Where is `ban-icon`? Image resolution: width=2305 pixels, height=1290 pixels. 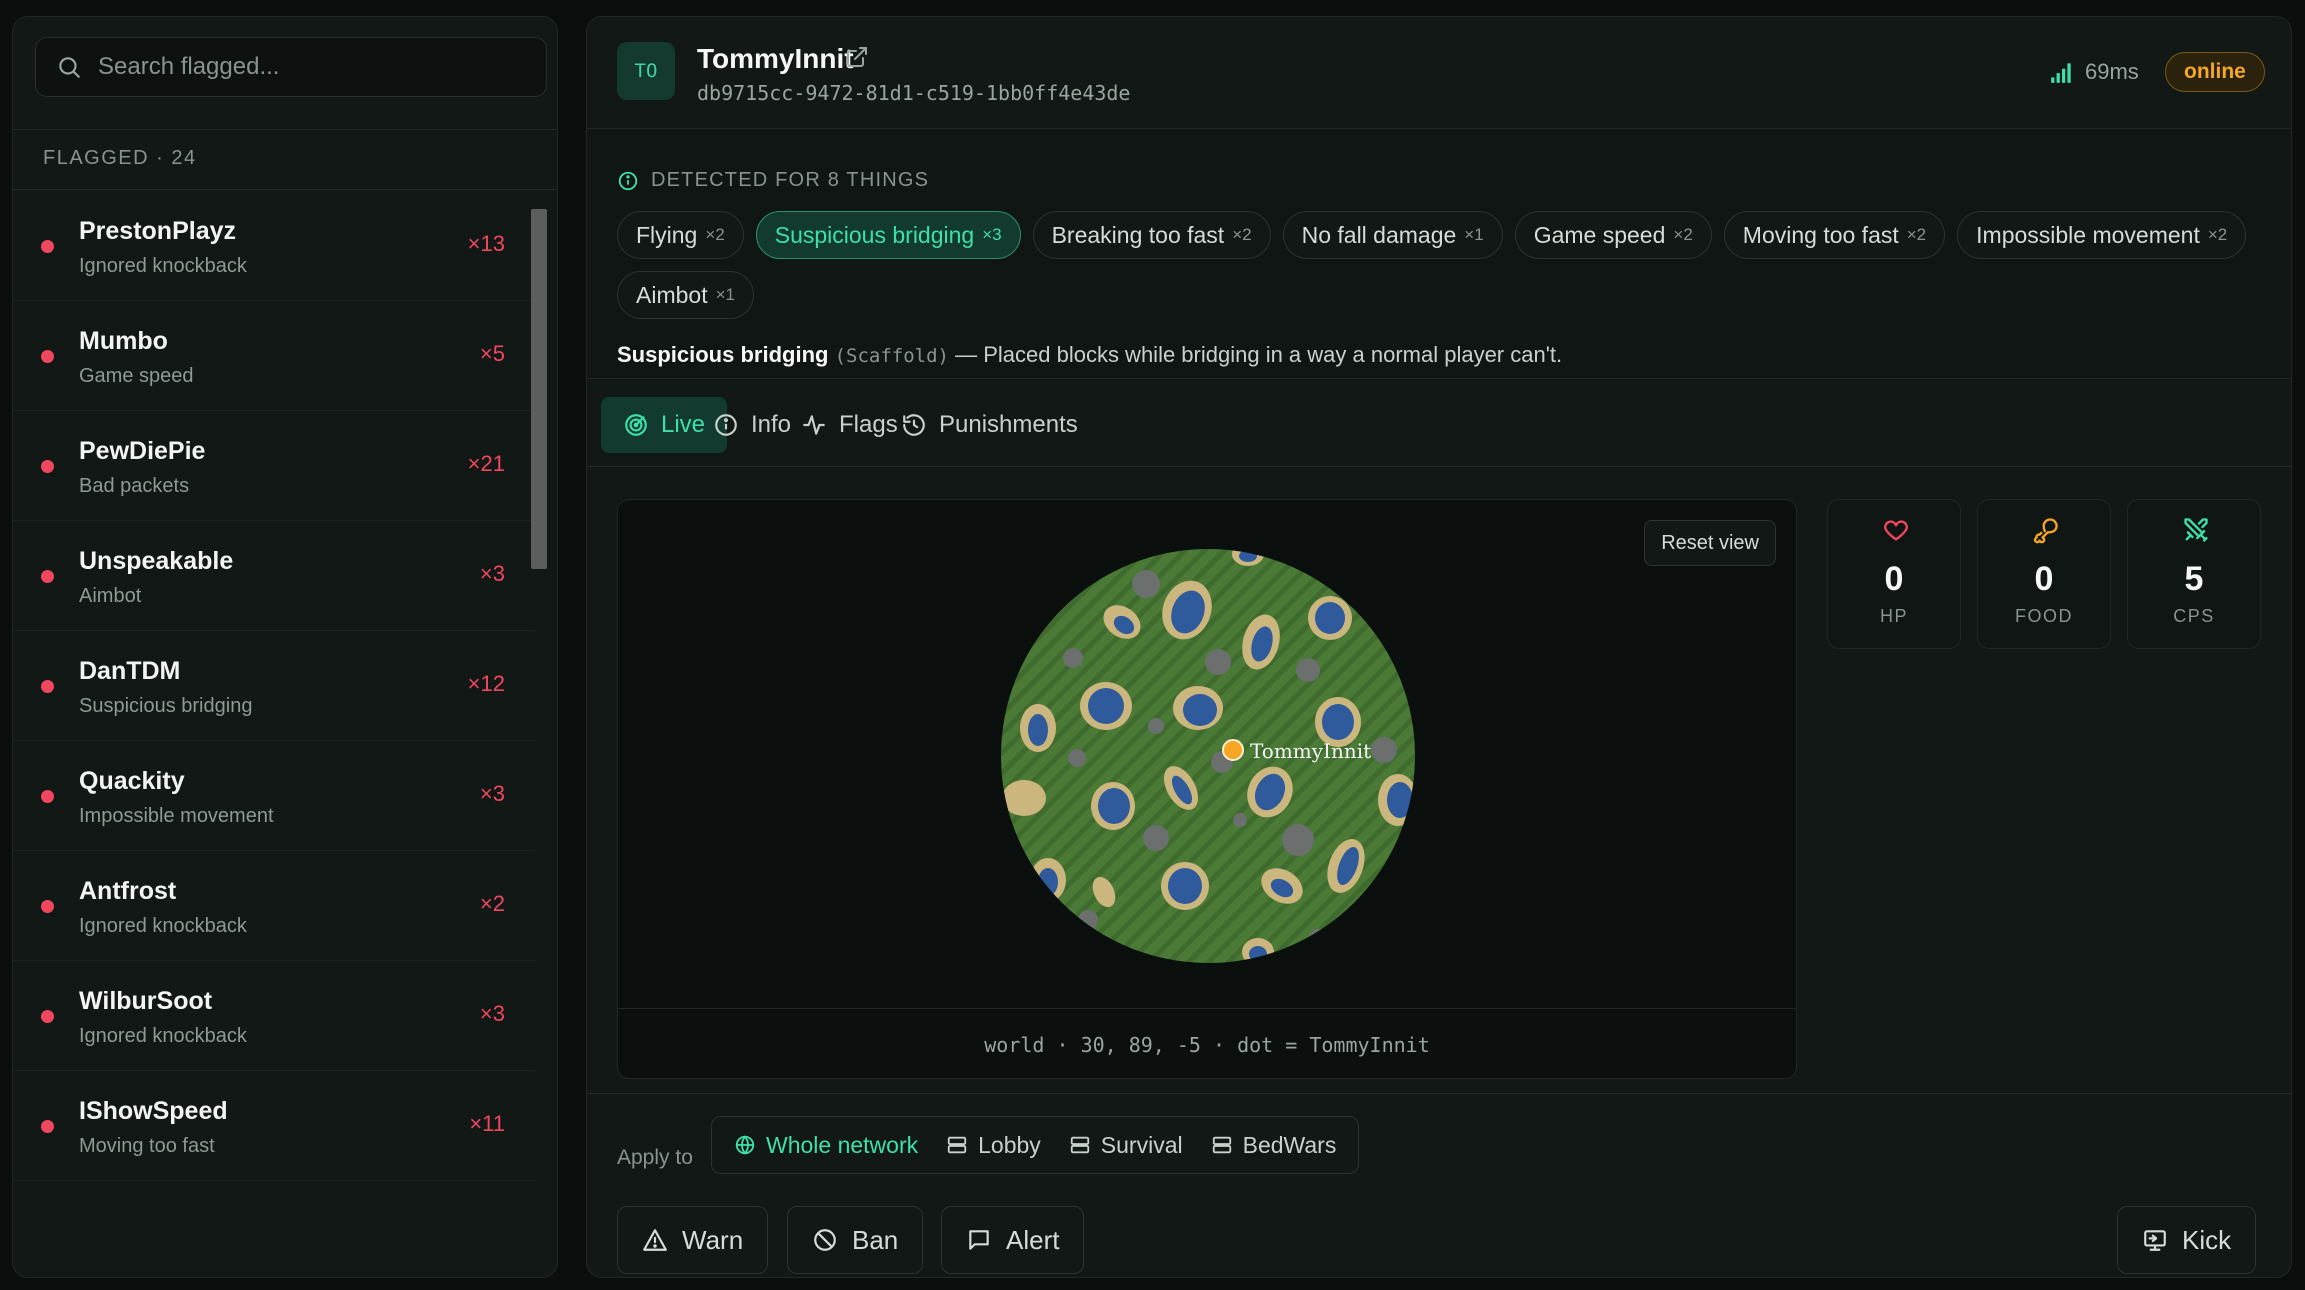 ban-icon is located at coordinates (825, 1240).